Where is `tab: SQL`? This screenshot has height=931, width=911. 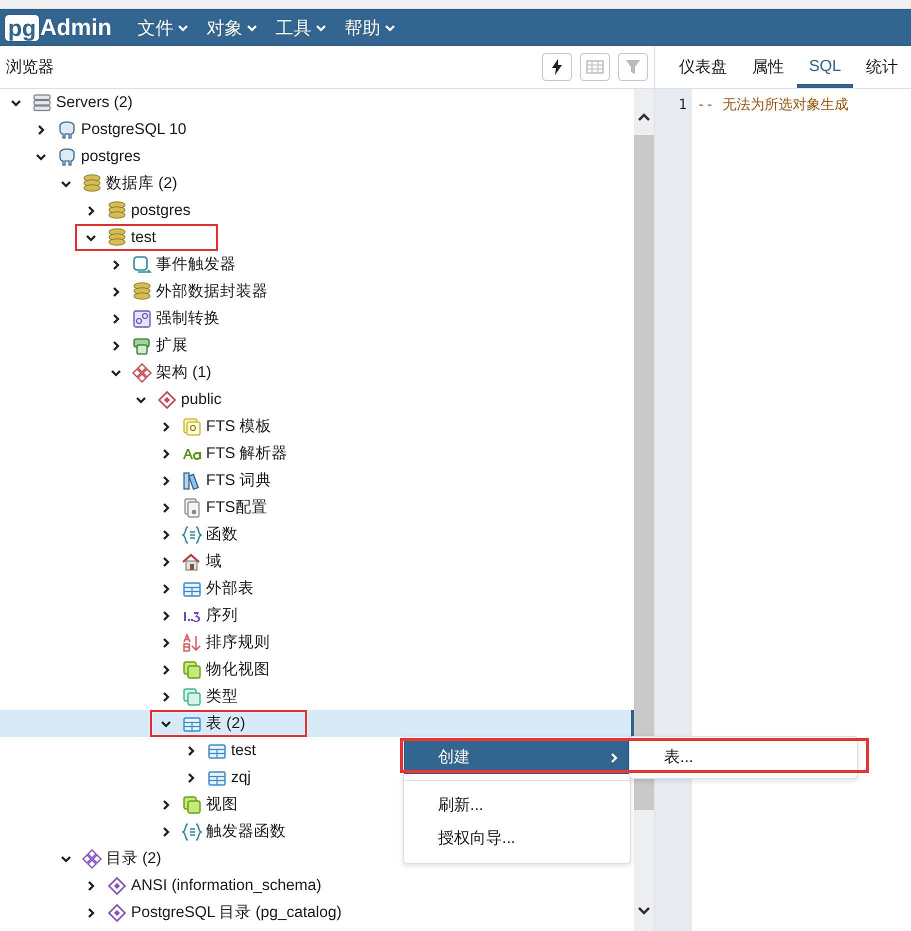 tab: SQL is located at coordinates (824, 67).